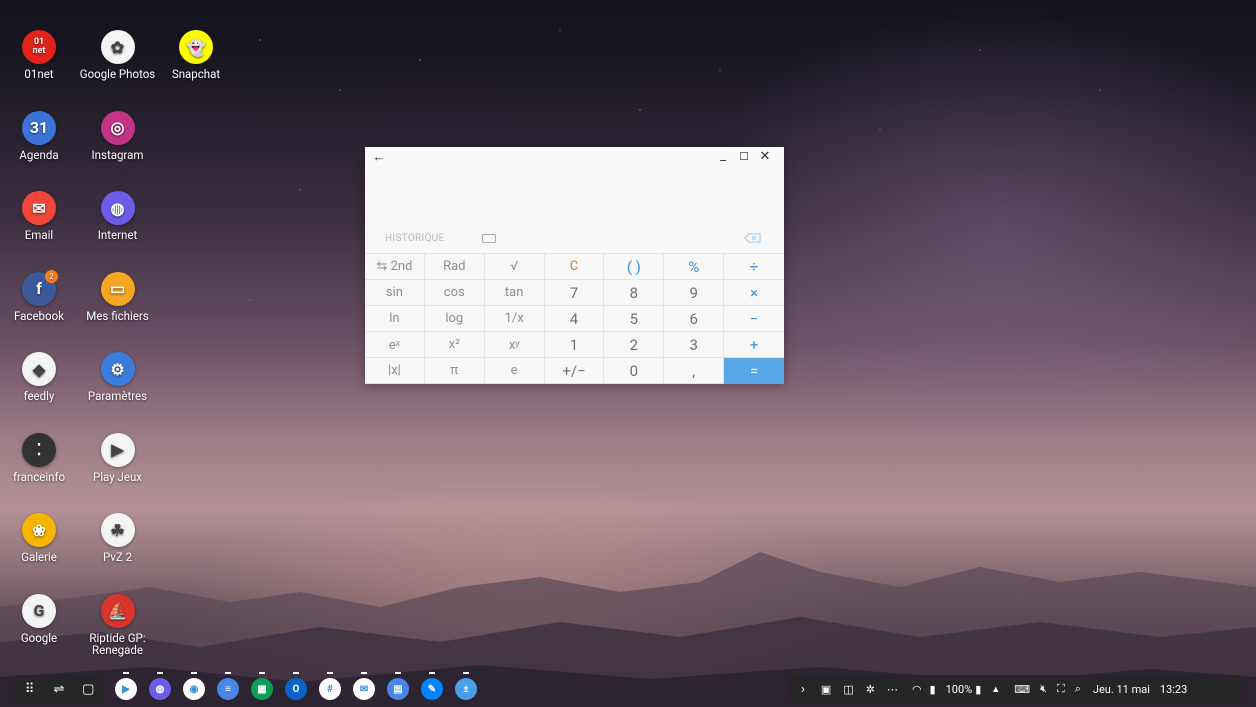 This screenshot has width=1256, height=707. What do you see at coordinates (414, 238) in the screenshot?
I see `history-button: HISTORIQUE` at bounding box center [414, 238].